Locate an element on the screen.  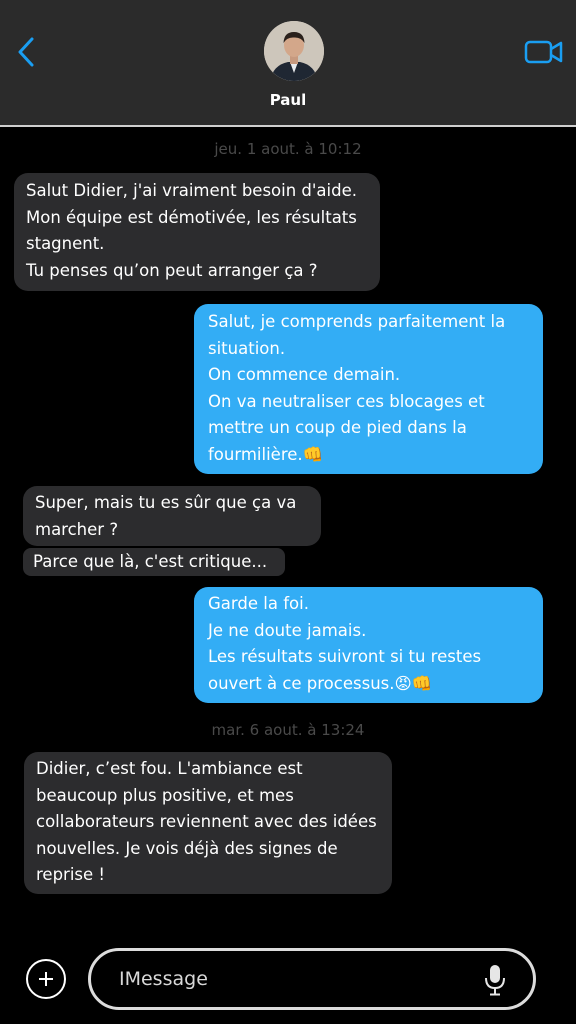
contact-photo is located at coordinates (294, 51).